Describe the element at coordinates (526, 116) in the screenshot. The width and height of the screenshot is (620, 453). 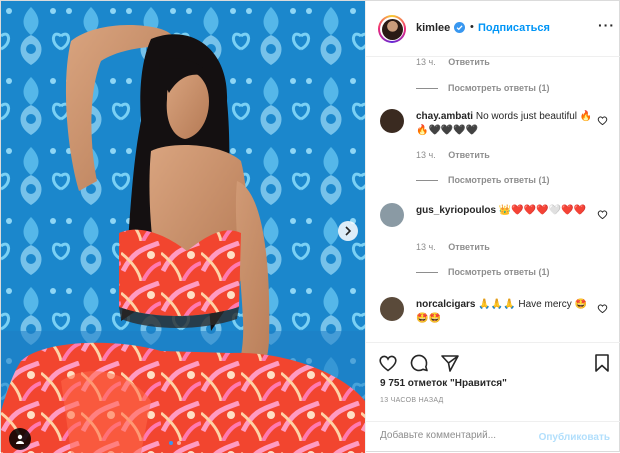
I see `comment-text: No words just beautiful` at that location.